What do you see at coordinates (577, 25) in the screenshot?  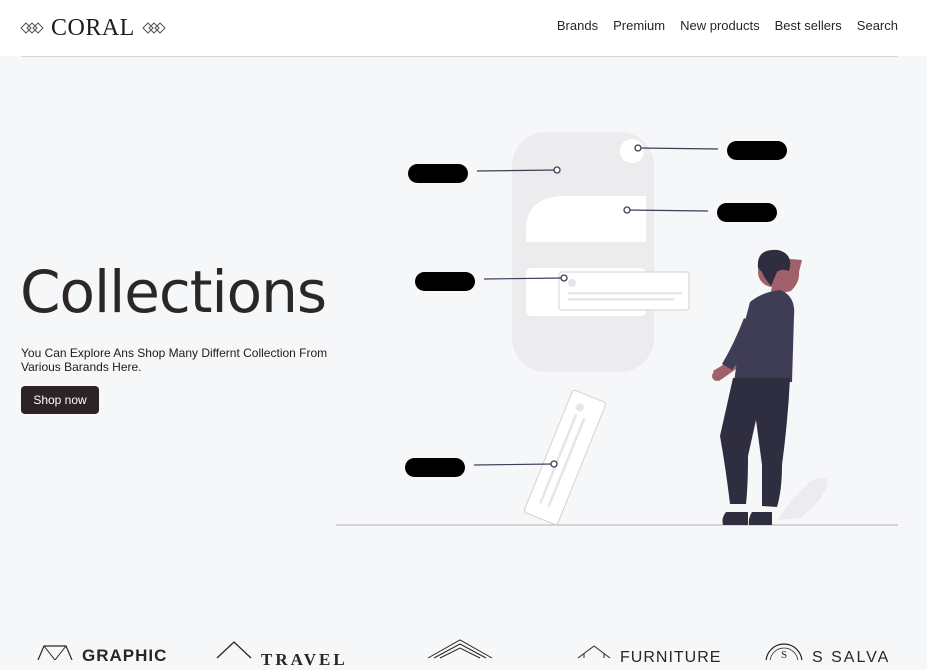 I see `nav-brands: Brands` at bounding box center [577, 25].